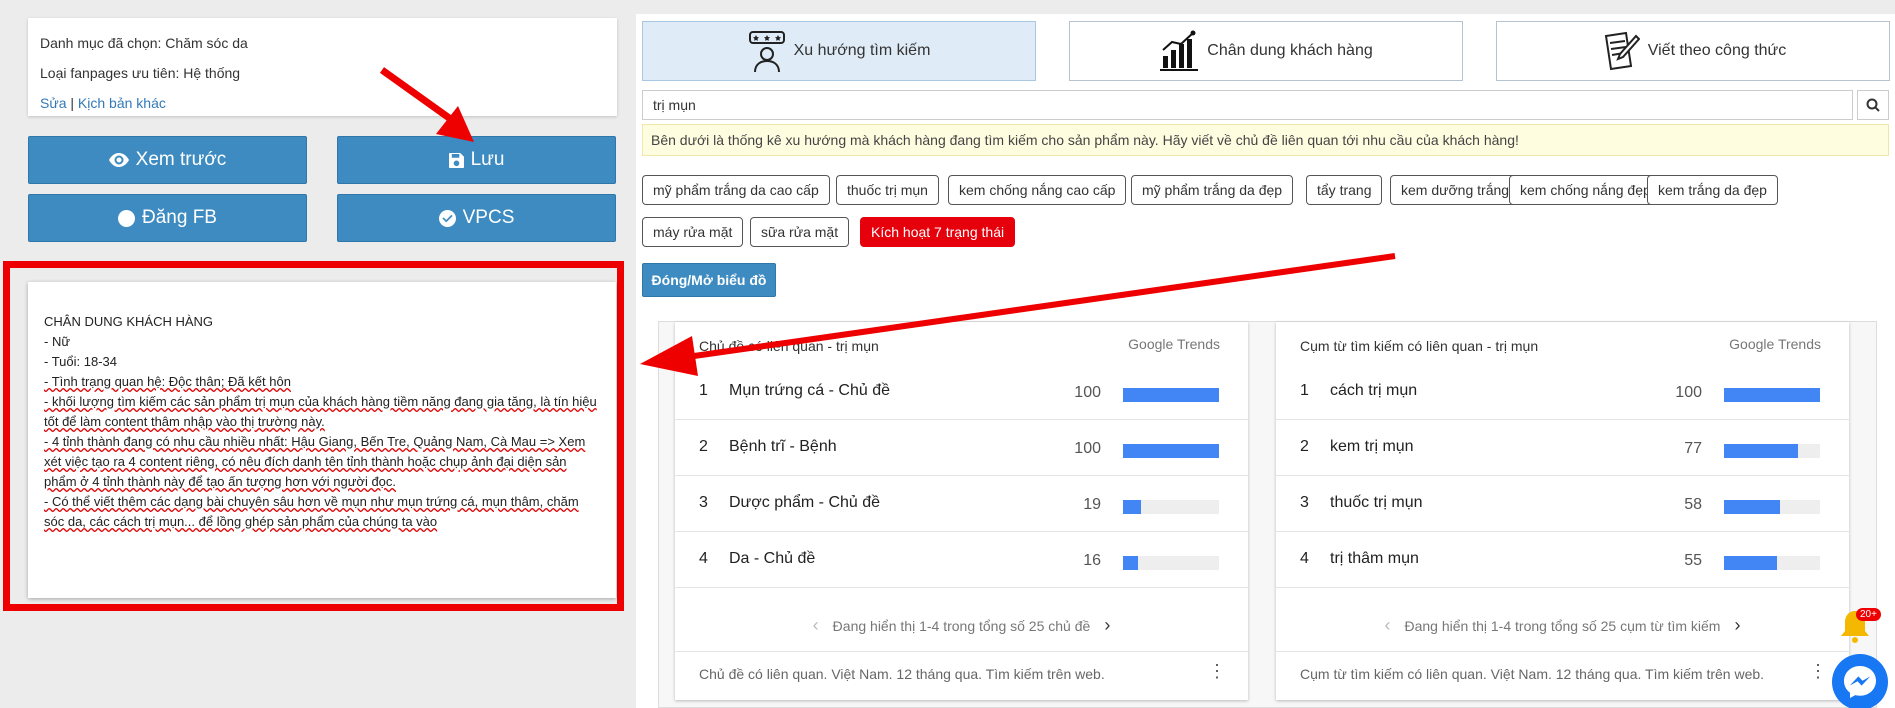 The height and width of the screenshot is (708, 1895). What do you see at coordinates (1562, 560) in the screenshot?
I see `table-row: 4 trị thâm mụn 55` at bounding box center [1562, 560].